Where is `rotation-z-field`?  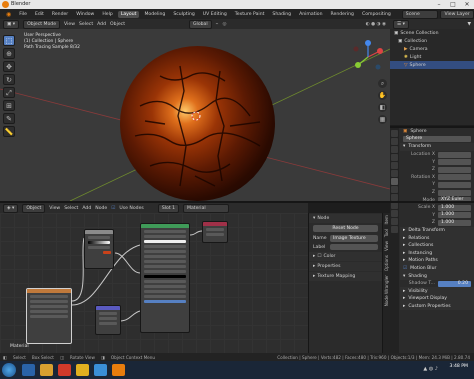 rotation-z-field is located at coordinates (454, 192).